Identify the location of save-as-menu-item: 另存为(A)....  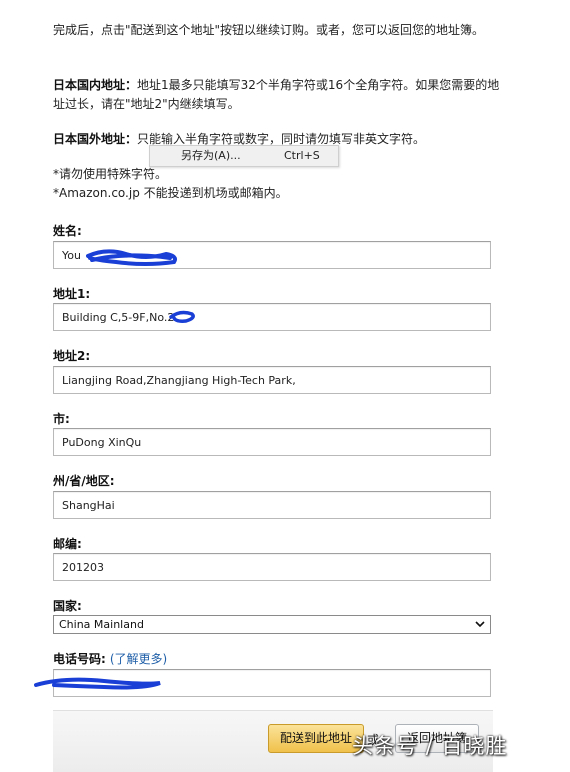
(211, 156).